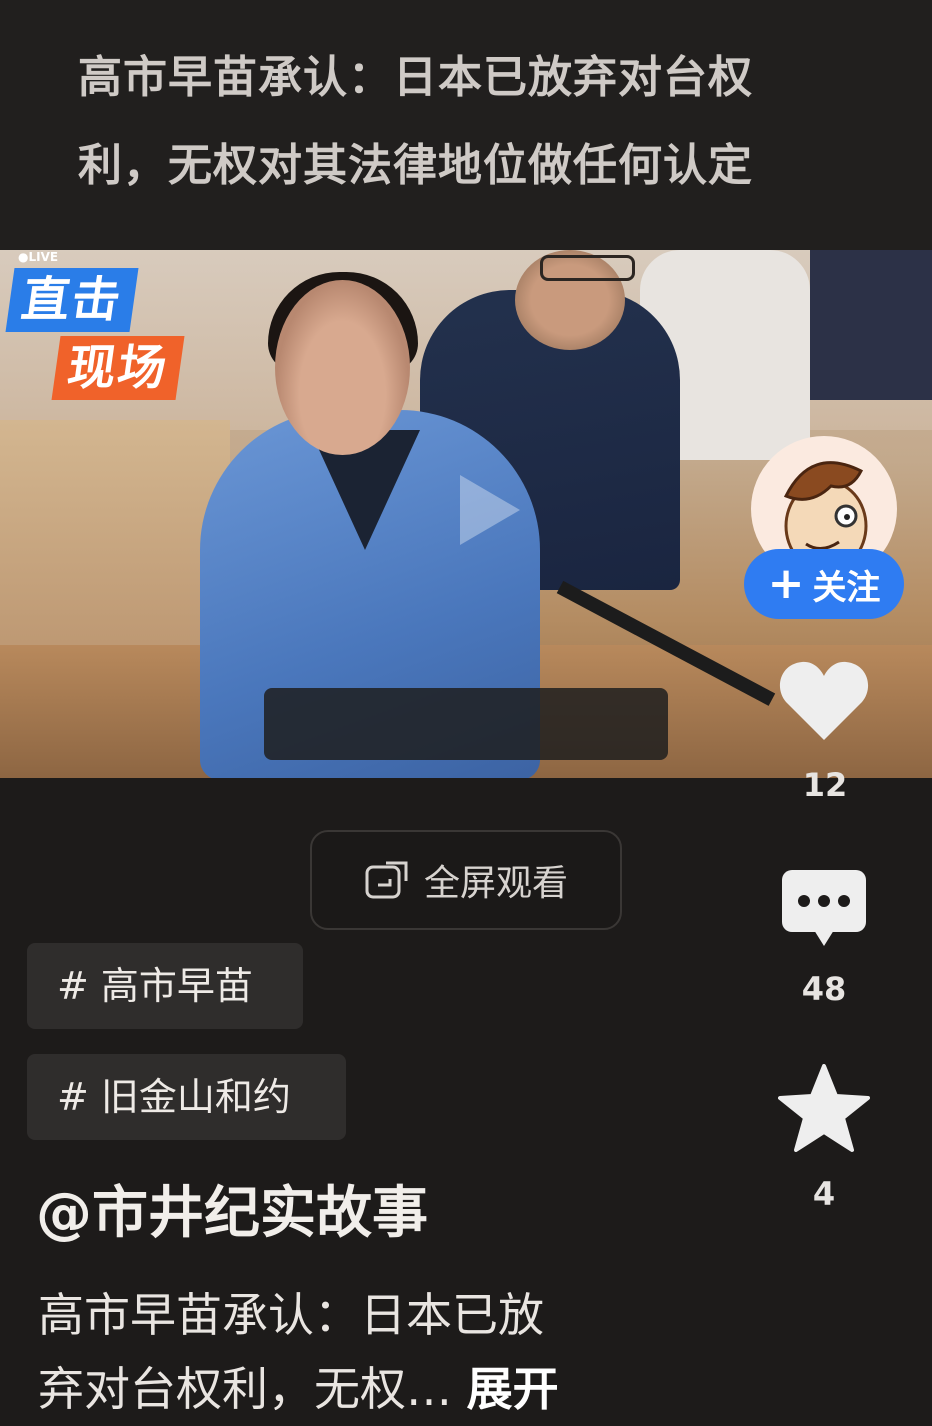 This screenshot has height=1426, width=932. I want to click on plus-icon: +, so click(786, 583).